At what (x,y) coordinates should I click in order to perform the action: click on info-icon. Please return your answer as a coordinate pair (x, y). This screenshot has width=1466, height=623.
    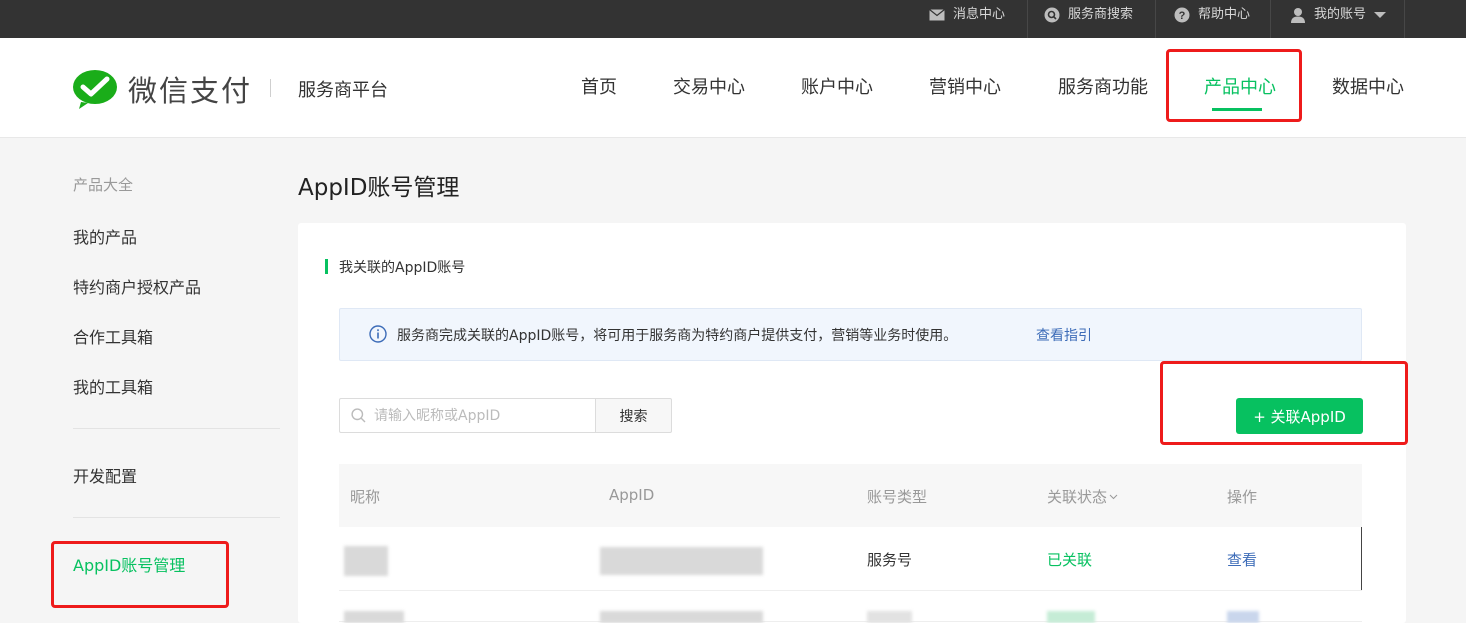
    Looking at the image, I should click on (378, 334).